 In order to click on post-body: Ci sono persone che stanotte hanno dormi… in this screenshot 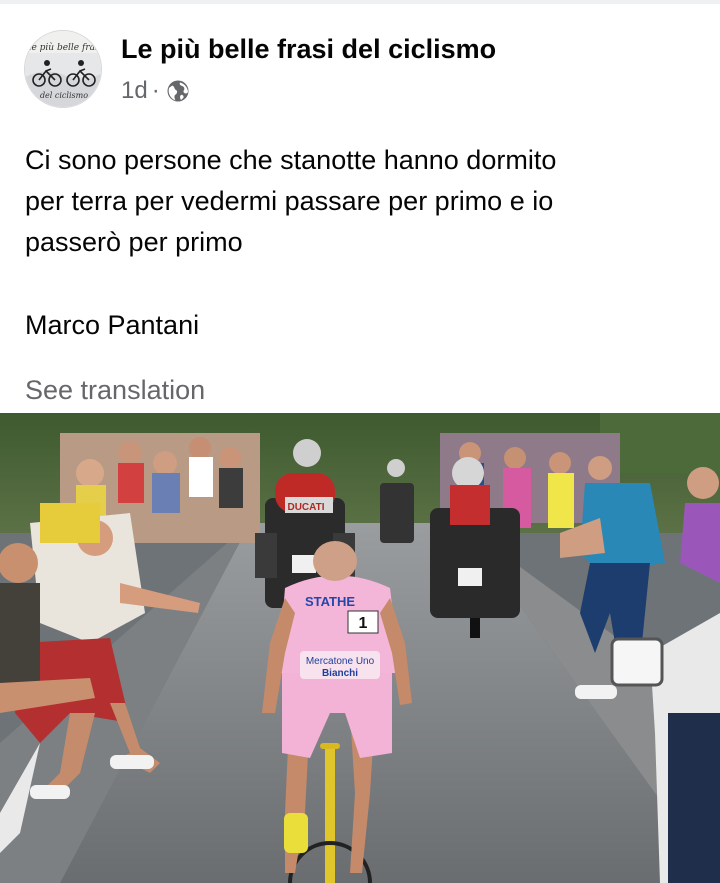, I will do `click(360, 201)`.